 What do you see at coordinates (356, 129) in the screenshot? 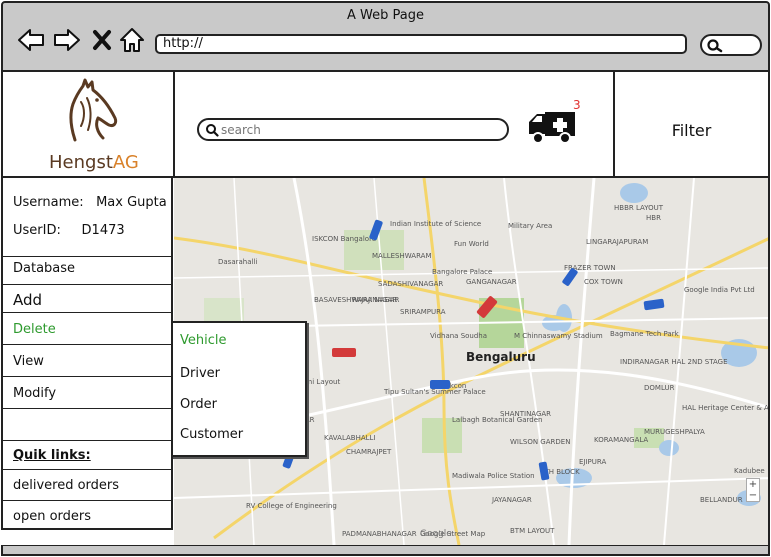
I see `search-input` at bounding box center [356, 129].